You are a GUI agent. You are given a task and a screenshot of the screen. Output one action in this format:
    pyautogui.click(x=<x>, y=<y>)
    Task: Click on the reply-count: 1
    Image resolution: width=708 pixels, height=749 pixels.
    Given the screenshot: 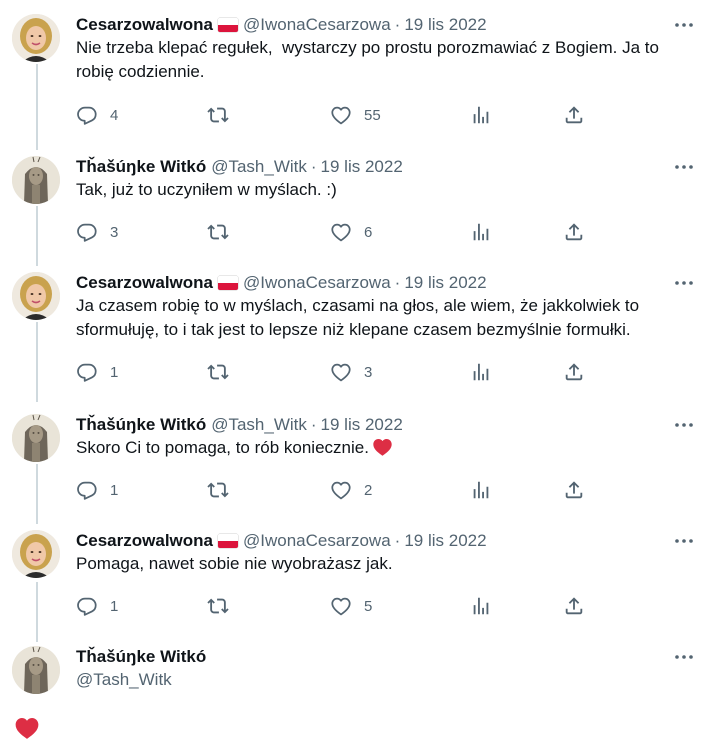 What is the action you would take?
    pyautogui.click(x=114, y=490)
    